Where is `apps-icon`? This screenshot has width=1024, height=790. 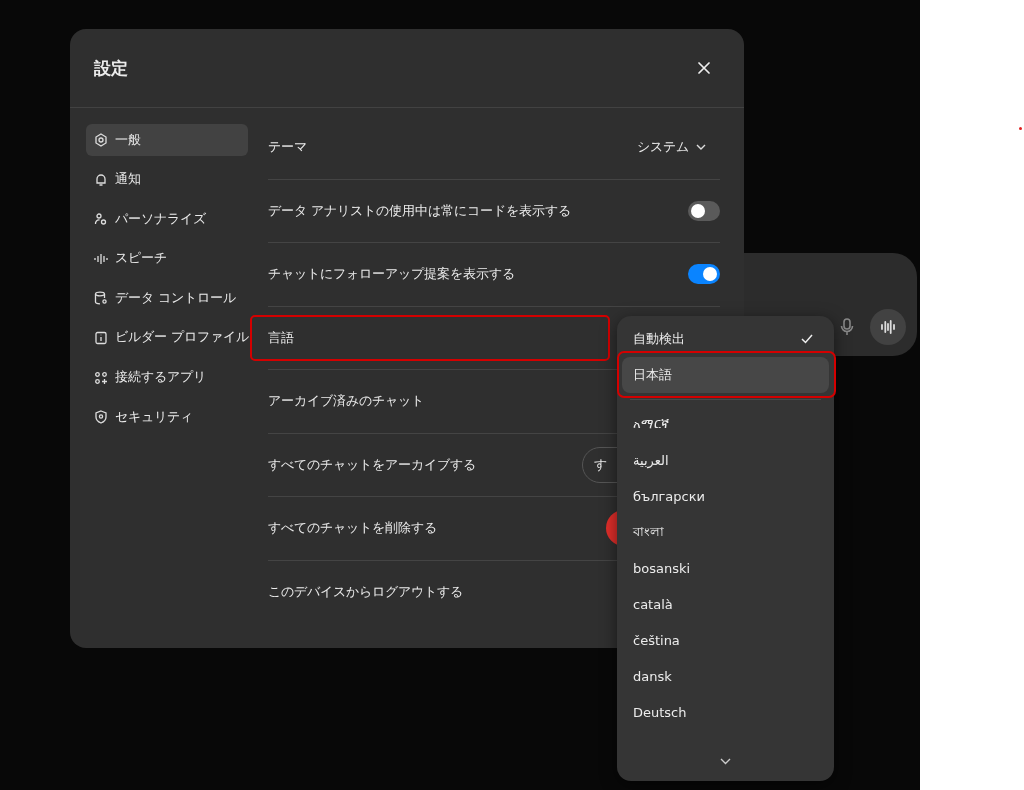 apps-icon is located at coordinates (101, 377).